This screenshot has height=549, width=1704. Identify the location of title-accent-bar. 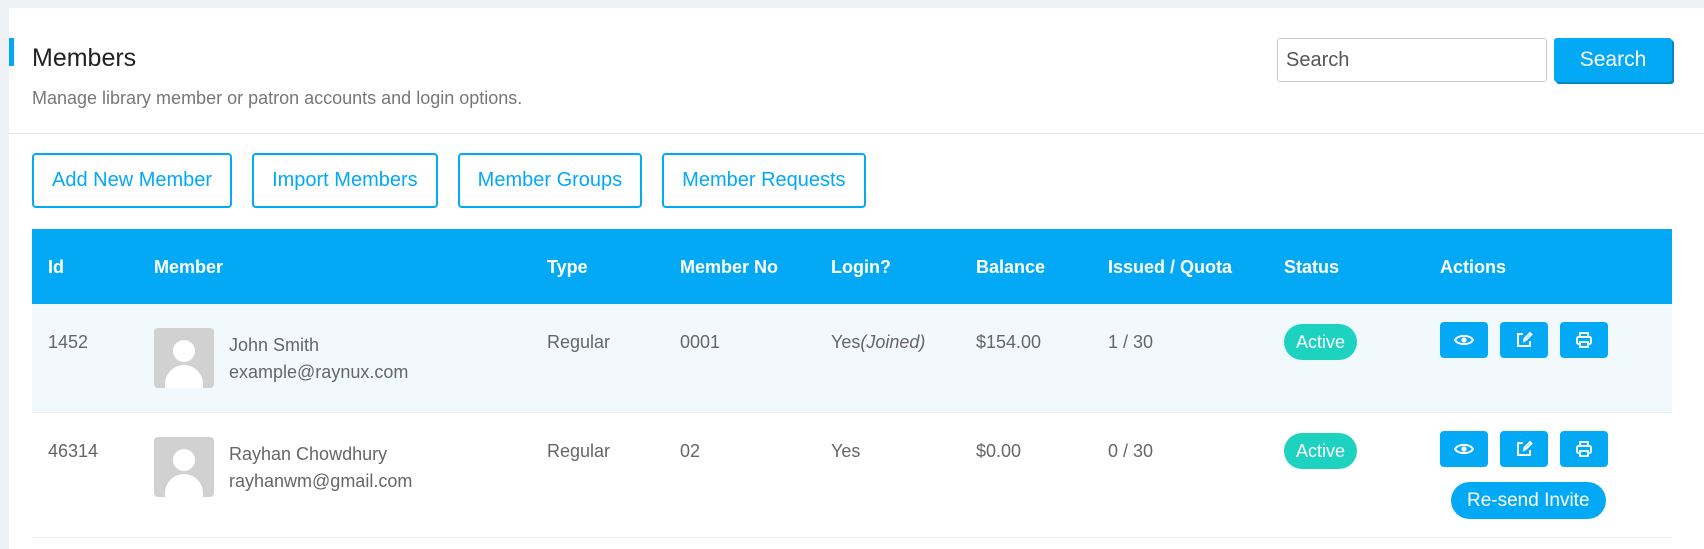
(11, 52).